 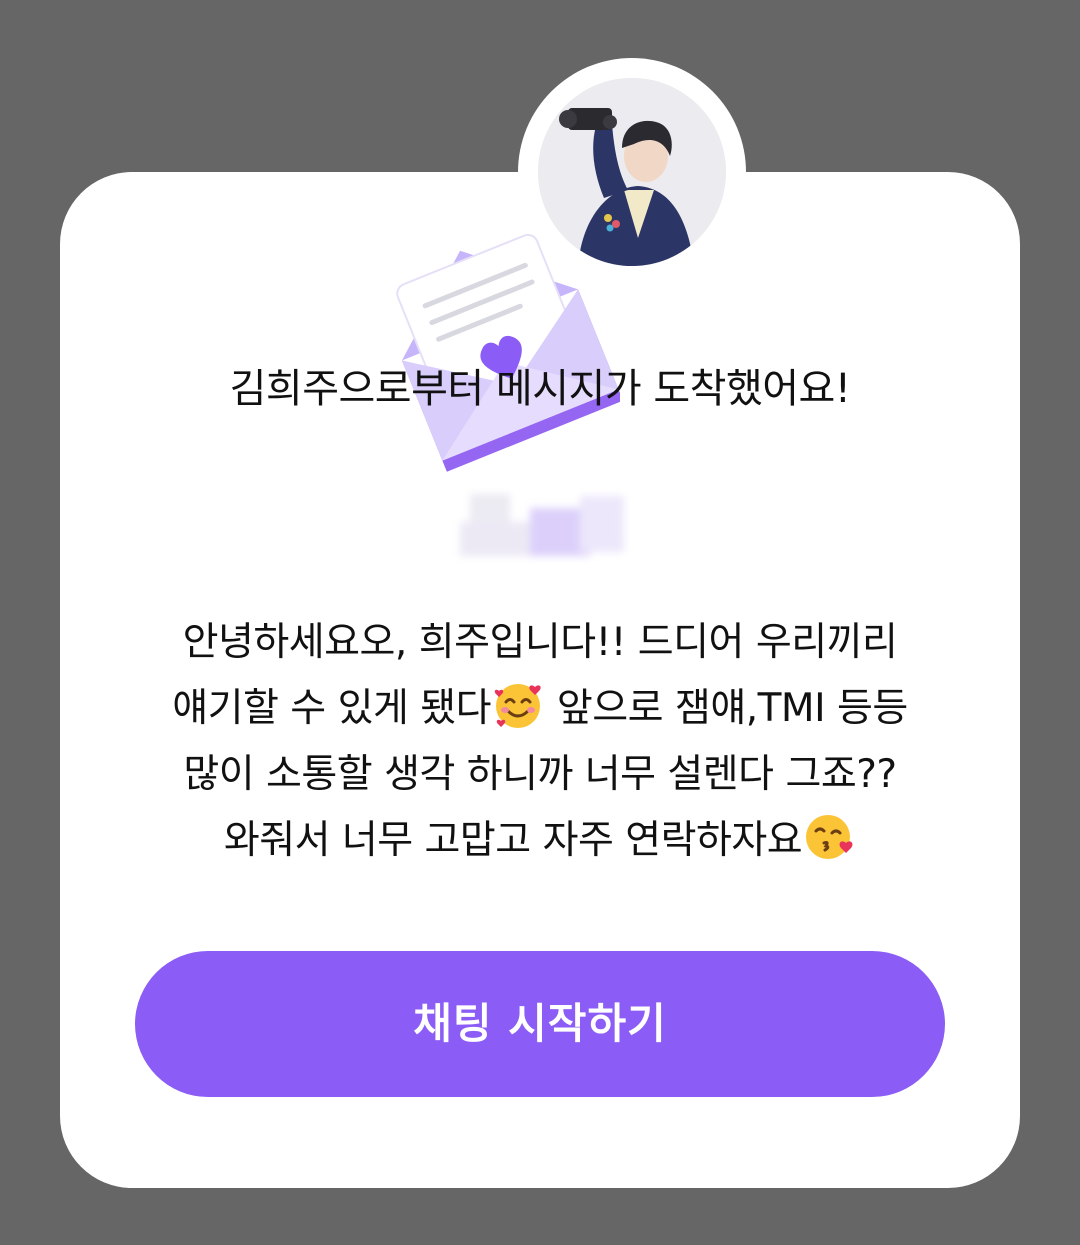 I want to click on avatar, so click(x=632, y=172).